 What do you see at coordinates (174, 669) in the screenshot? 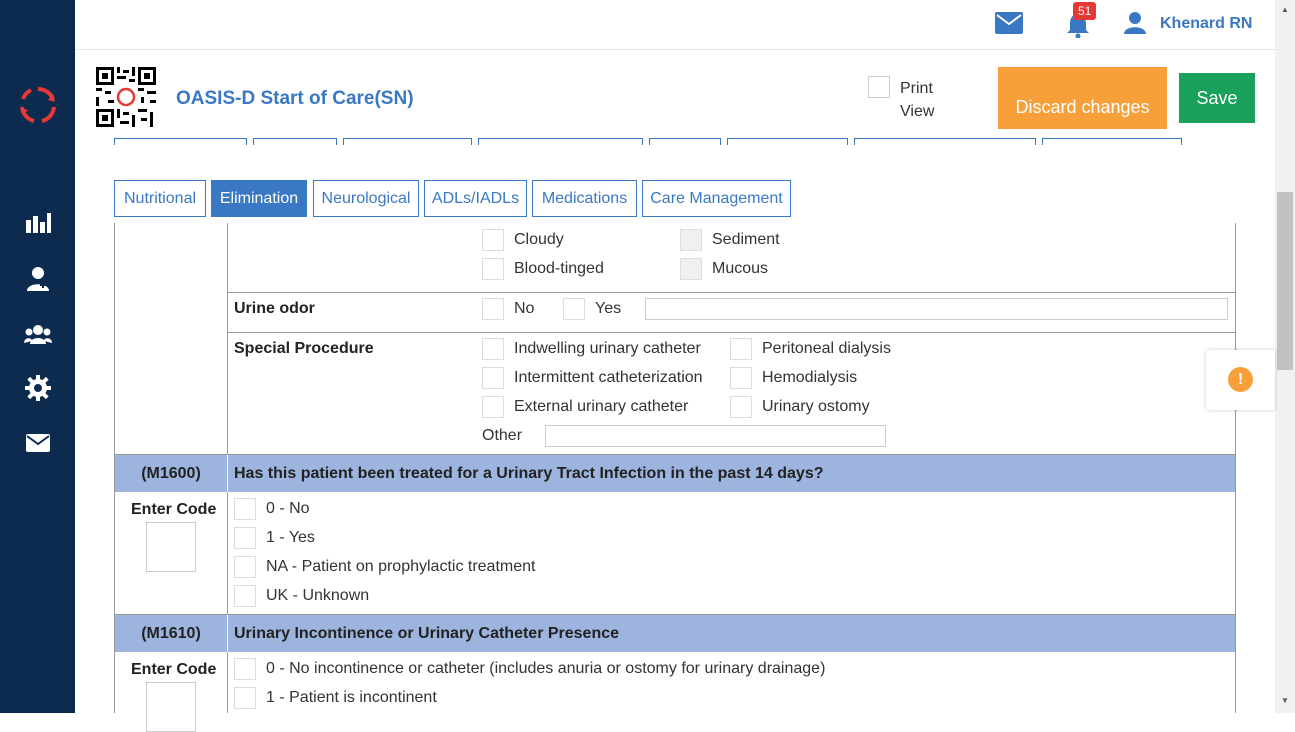
I see `m1610-enter-code-label: Enter Code` at bounding box center [174, 669].